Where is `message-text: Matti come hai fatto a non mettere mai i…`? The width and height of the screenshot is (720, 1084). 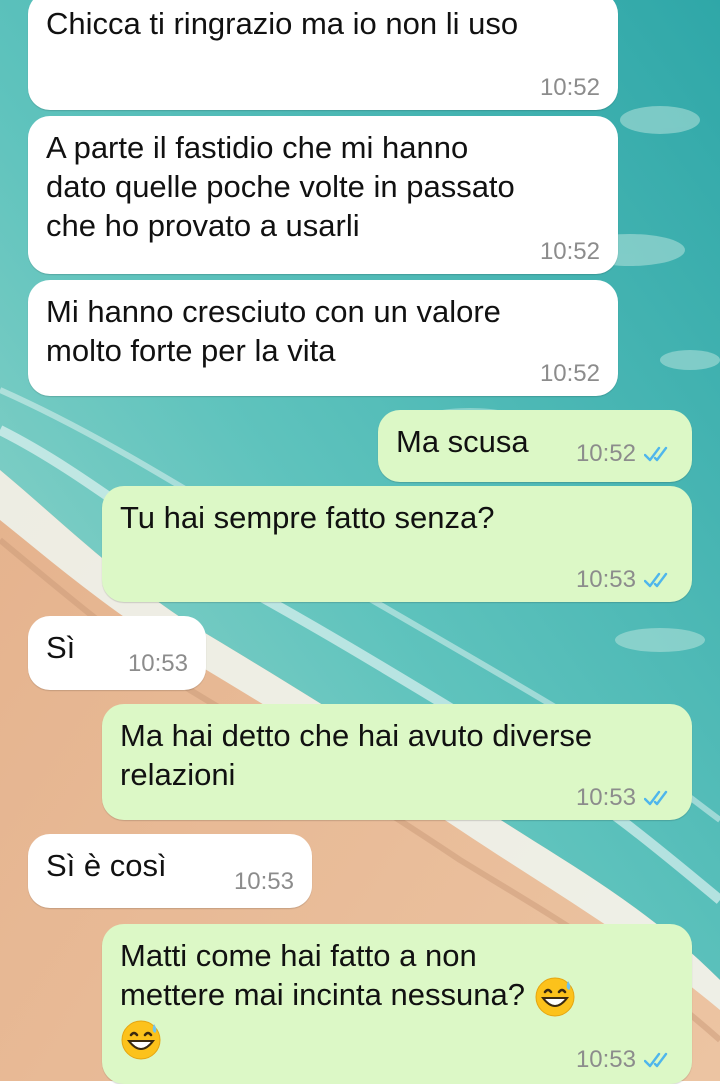
message-text: Matti come hai fatto a non mettere mai i… is located at coordinates (396, 998).